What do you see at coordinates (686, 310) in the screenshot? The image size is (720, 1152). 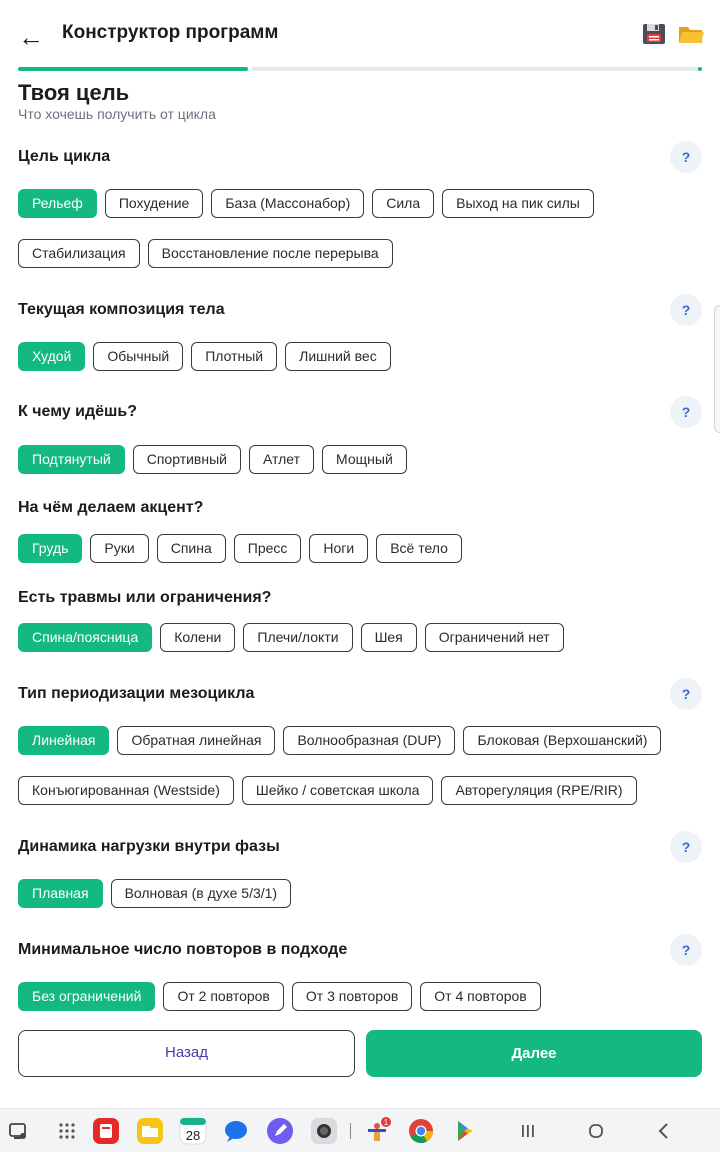 I see `help-button-body: ?` at bounding box center [686, 310].